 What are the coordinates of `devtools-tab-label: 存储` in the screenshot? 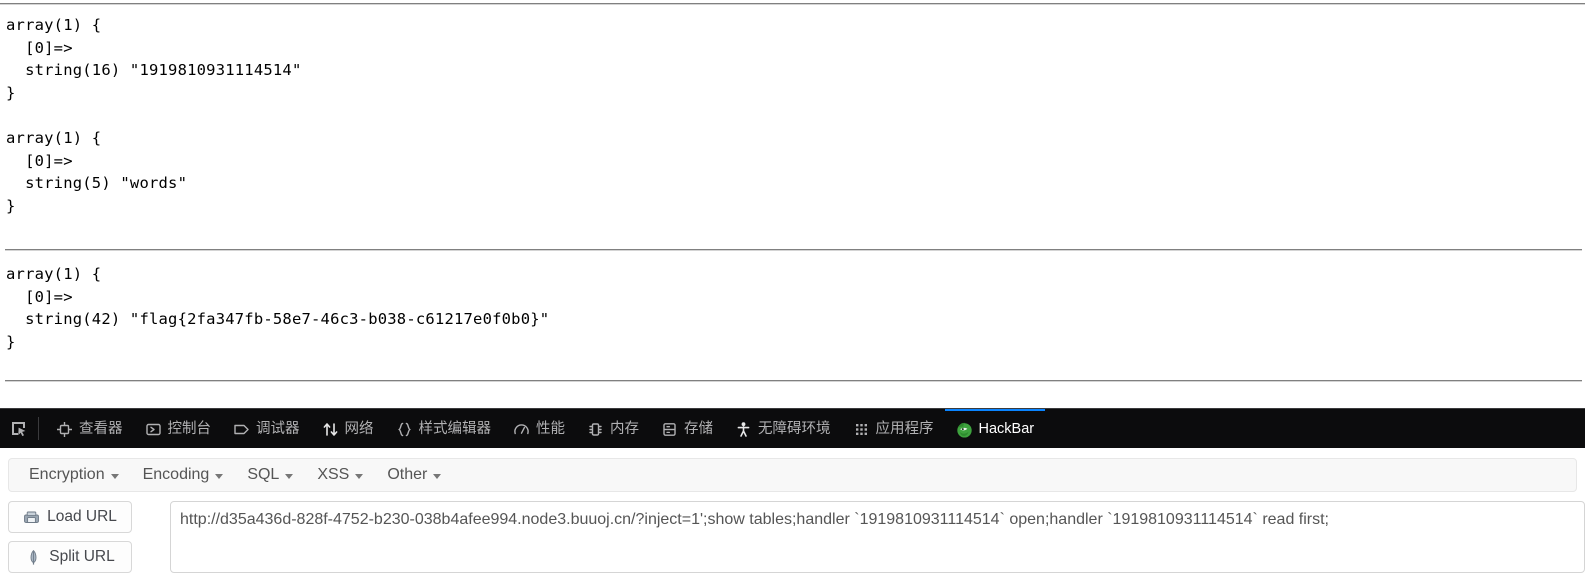 It's located at (698, 429).